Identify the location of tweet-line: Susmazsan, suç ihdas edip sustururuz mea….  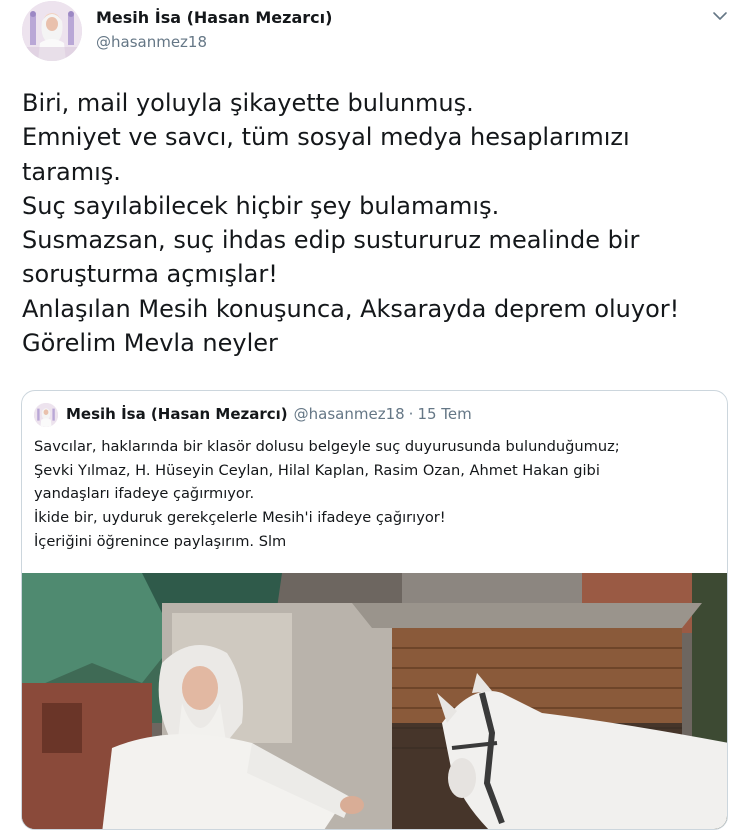
(331, 240).